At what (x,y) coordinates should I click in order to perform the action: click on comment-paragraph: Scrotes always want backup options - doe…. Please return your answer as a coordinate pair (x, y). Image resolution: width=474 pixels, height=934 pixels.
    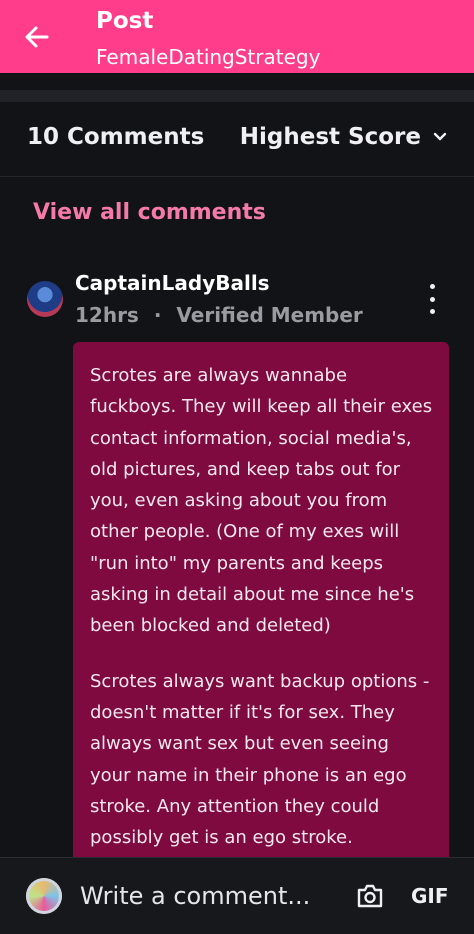
    Looking at the image, I should click on (260, 759).